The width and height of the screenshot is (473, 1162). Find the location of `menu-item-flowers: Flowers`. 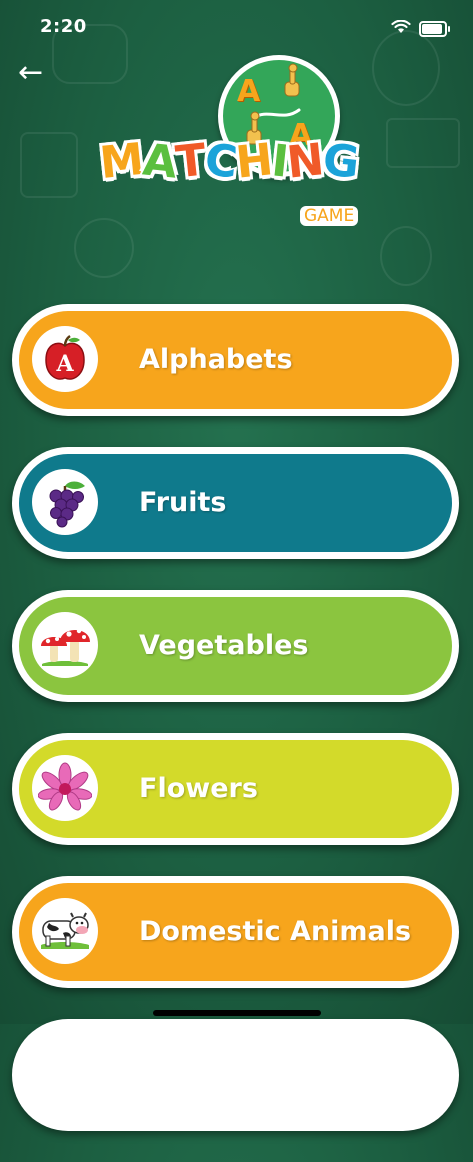

menu-item-flowers: Flowers is located at coordinates (235, 789).